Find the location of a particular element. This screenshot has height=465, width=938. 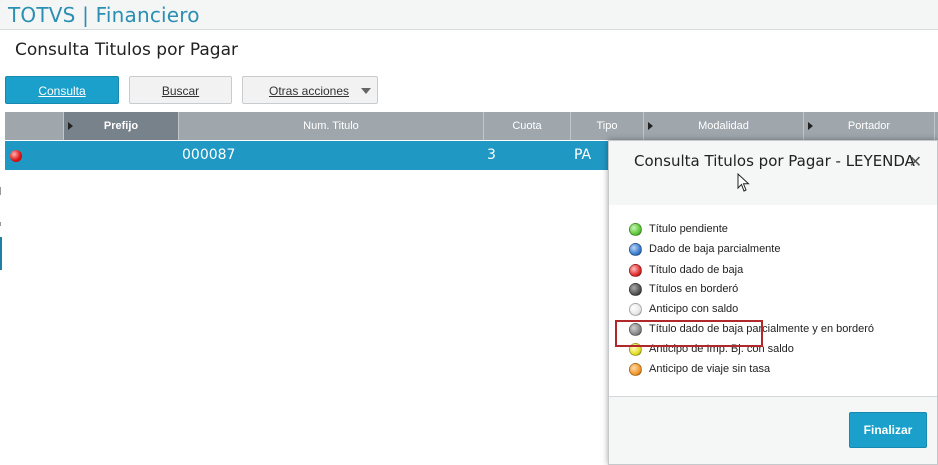

page-title: Consulta Titulos por Pagar is located at coordinates (126, 50).